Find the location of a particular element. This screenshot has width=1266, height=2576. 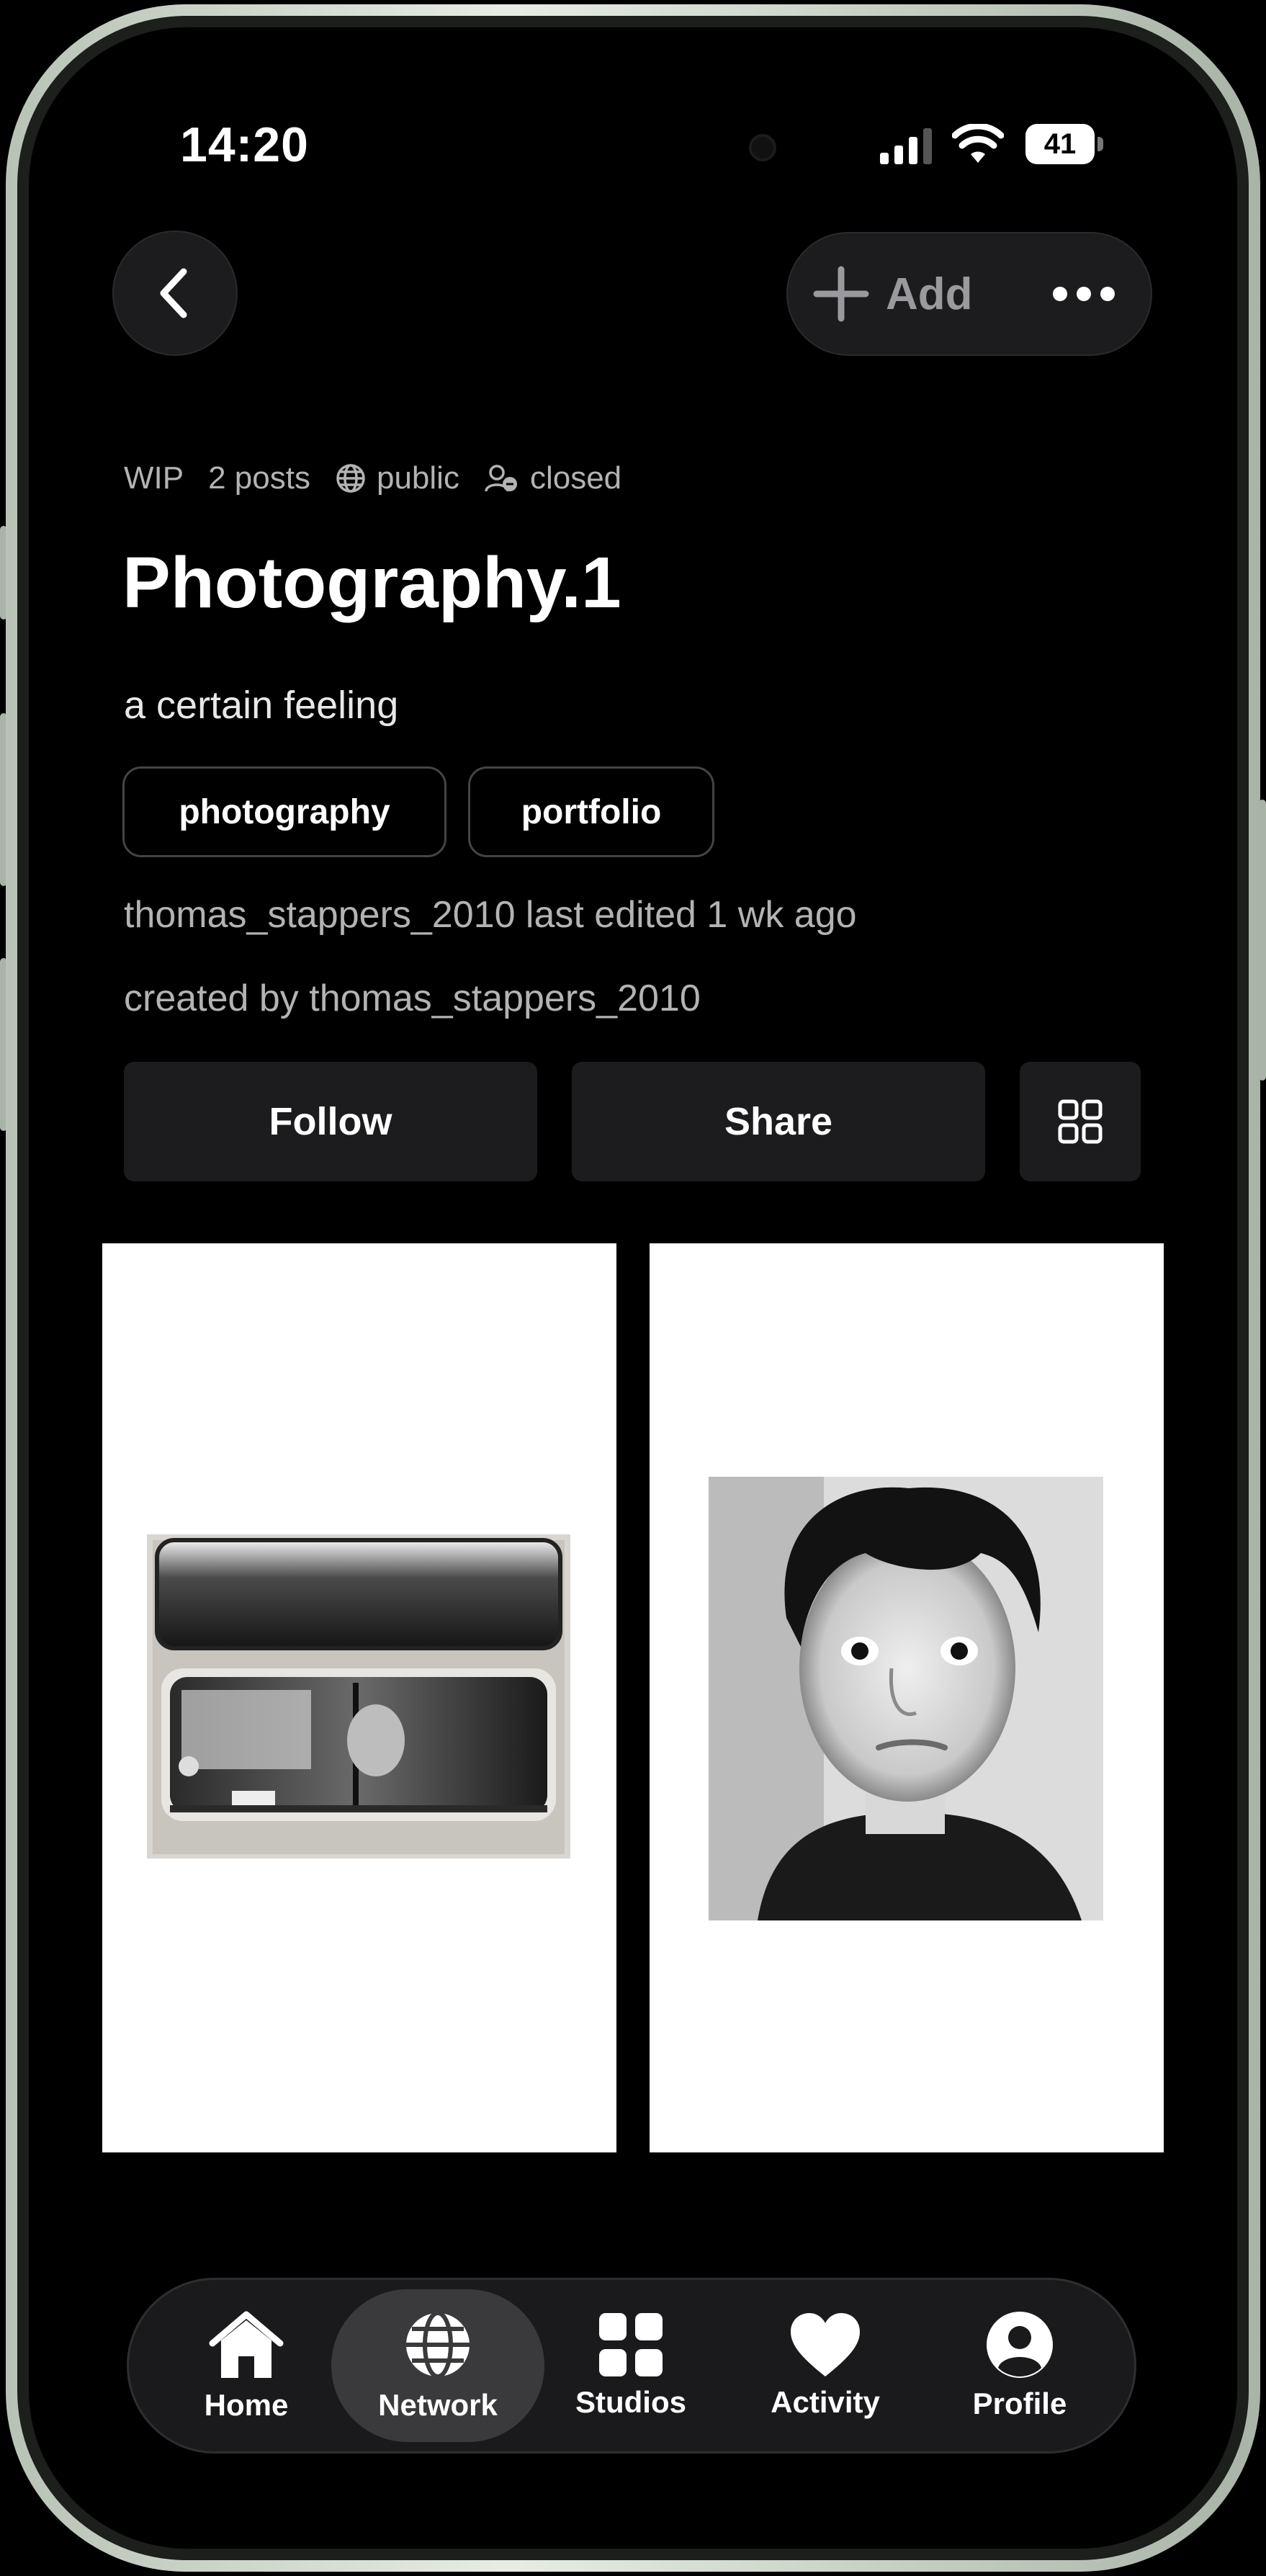

share-button: Share is located at coordinates (778, 1121).